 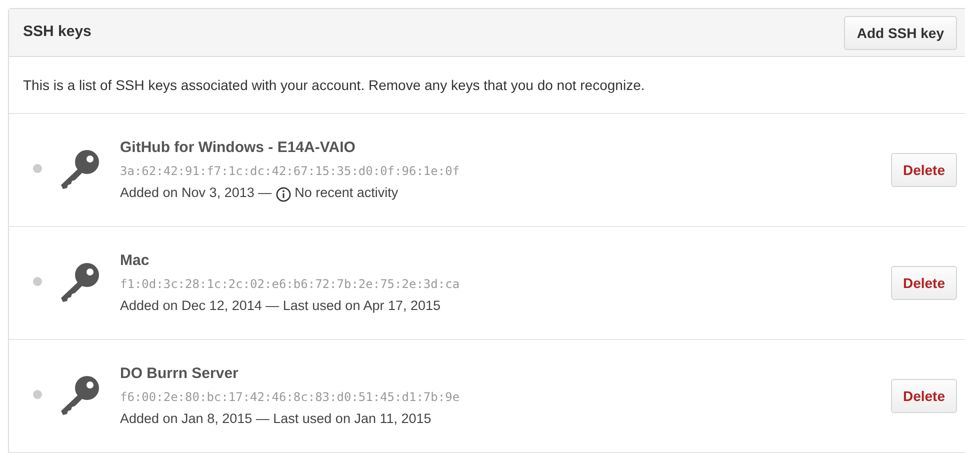 What do you see at coordinates (352, 418) in the screenshot?
I see `activity-text: Last used on Jan 11, 2015` at bounding box center [352, 418].